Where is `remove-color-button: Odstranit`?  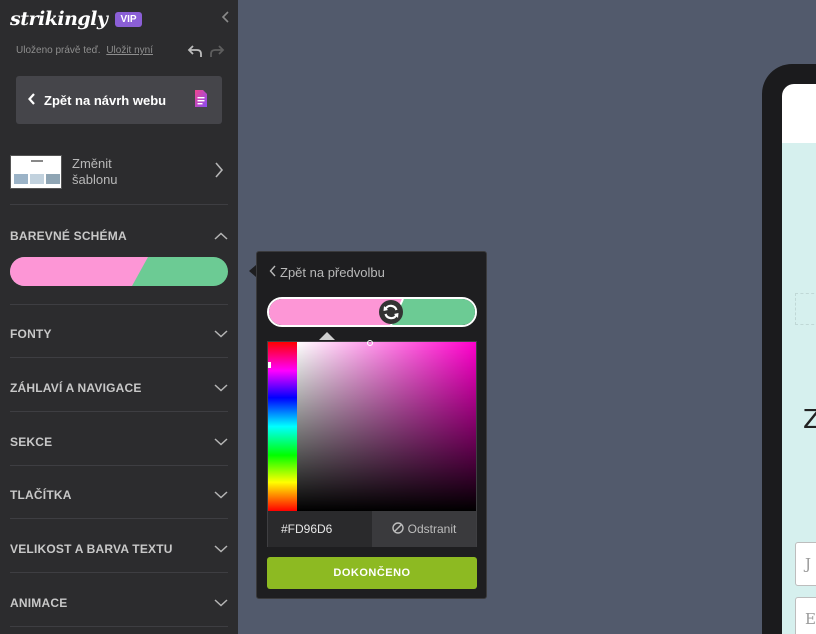 remove-color-button: Odstranit is located at coordinates (424, 529).